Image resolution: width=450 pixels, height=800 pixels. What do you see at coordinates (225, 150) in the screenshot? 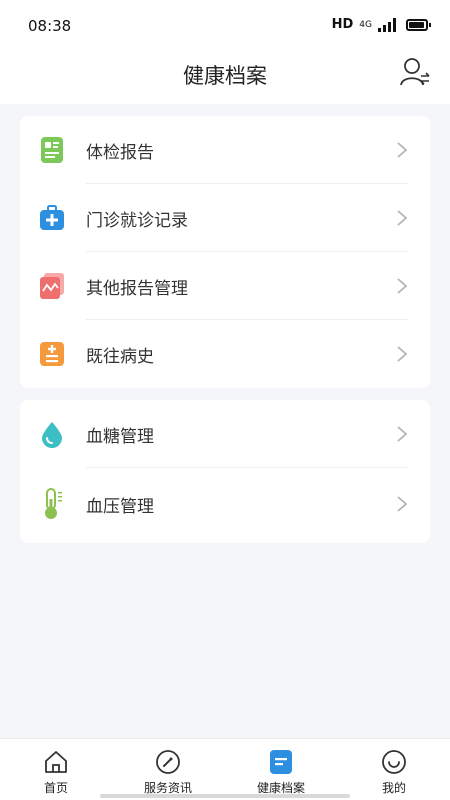
I see `row-physical-exam-report: 体检报告` at bounding box center [225, 150].